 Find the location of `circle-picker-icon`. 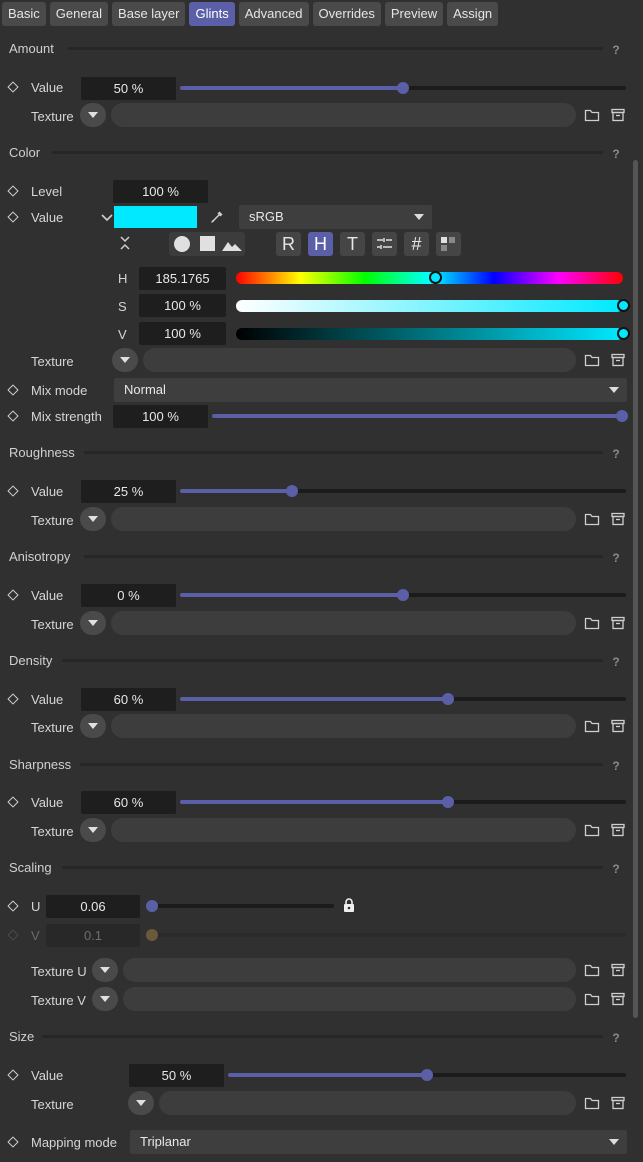

circle-picker-icon is located at coordinates (182, 244).